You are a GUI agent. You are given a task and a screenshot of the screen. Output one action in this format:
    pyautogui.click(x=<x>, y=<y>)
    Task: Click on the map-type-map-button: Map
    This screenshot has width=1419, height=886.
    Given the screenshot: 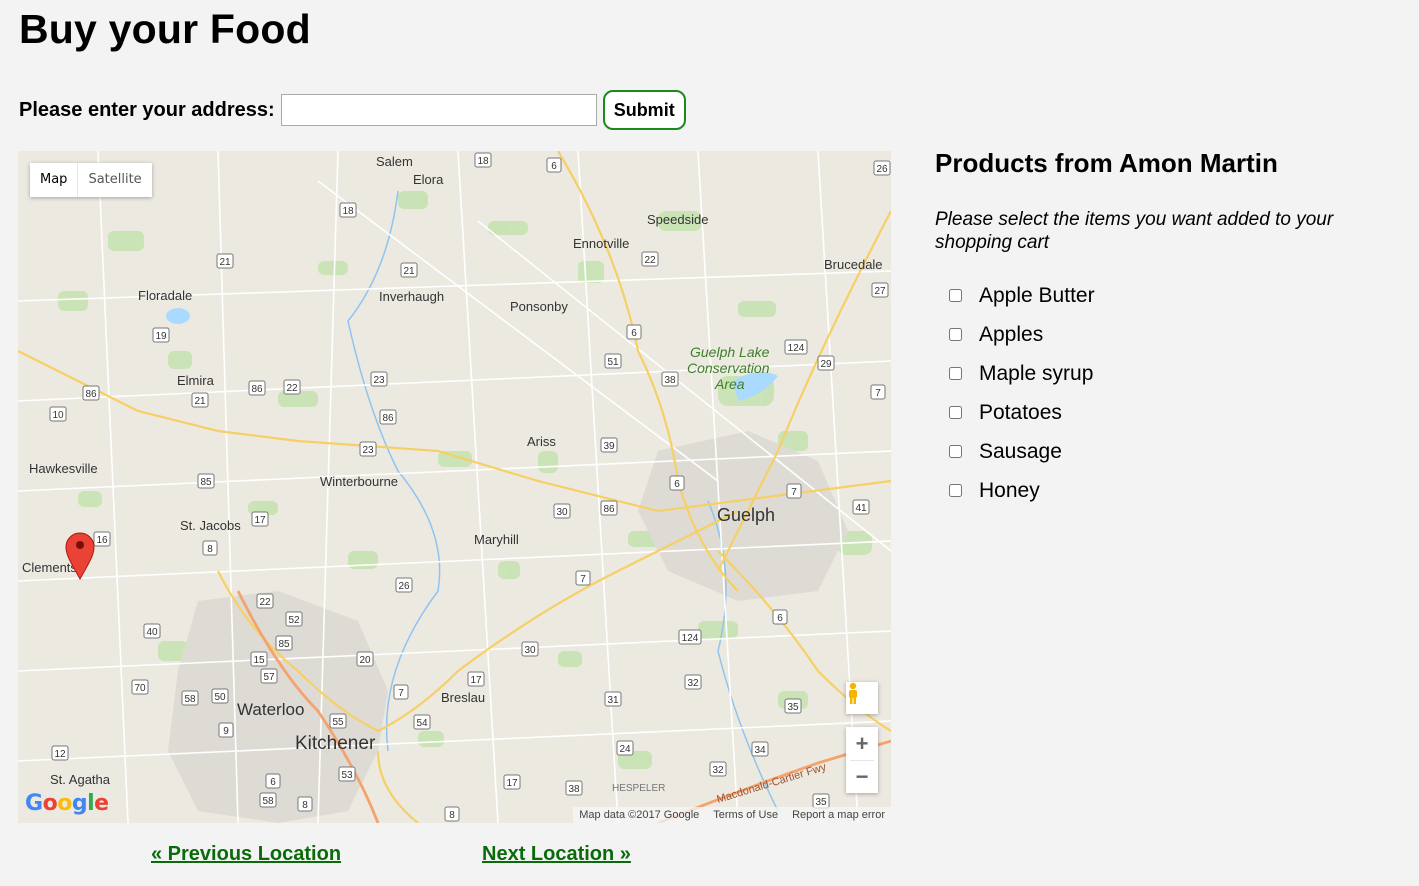 What is the action you would take?
    pyautogui.click(x=54, y=180)
    